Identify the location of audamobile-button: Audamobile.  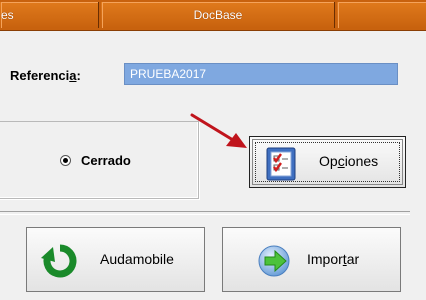
(115, 259).